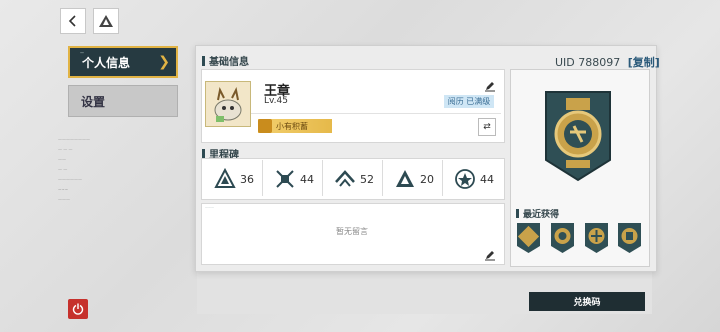 Image resolution: width=720 pixels, height=332 pixels. I want to click on milestone-triangle-icon, so click(225, 178).